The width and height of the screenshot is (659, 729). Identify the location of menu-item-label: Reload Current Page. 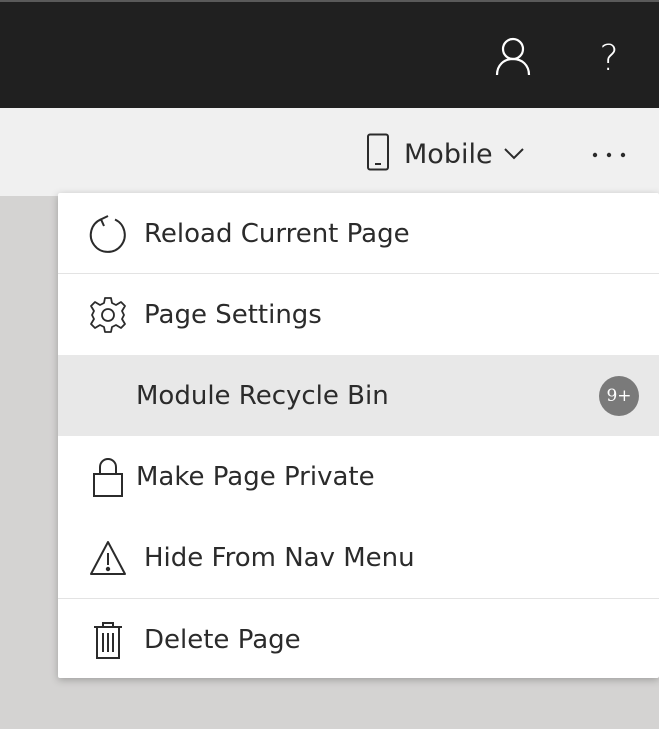
(277, 233).